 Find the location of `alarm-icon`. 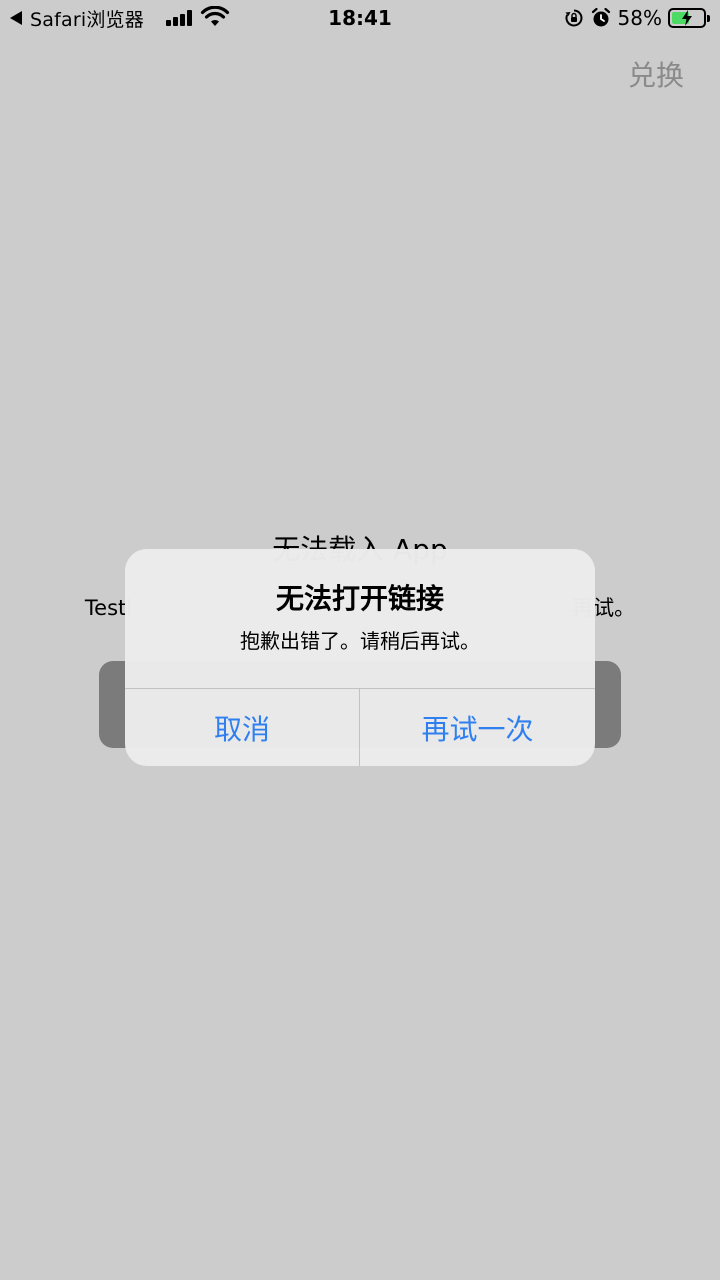

alarm-icon is located at coordinates (600, 17).